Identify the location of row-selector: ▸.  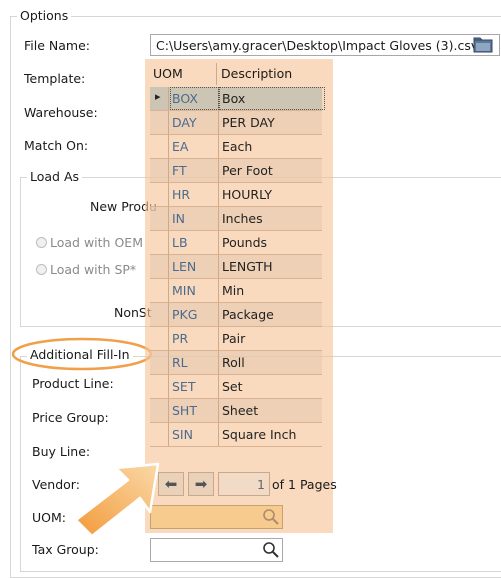
(159, 98).